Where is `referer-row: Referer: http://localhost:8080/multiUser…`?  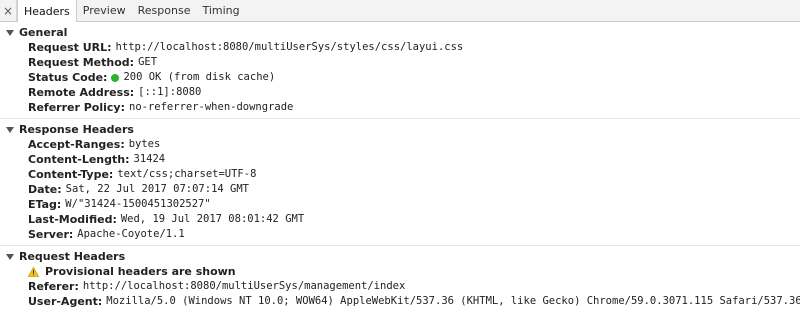
referer-row: Referer: http://localhost:8080/multiUser… is located at coordinates (400, 286).